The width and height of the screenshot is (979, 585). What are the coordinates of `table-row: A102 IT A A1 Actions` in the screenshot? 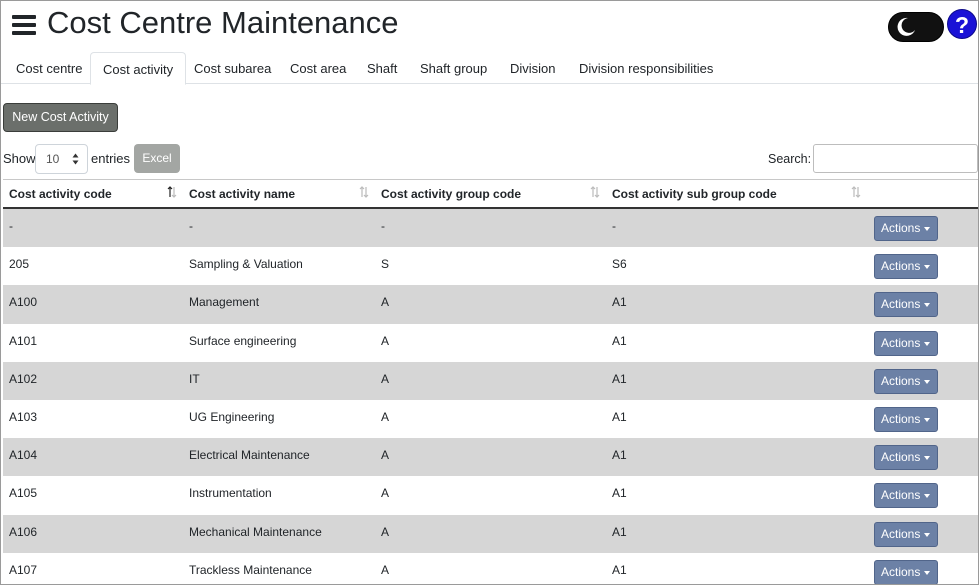 It's located at (490, 380).